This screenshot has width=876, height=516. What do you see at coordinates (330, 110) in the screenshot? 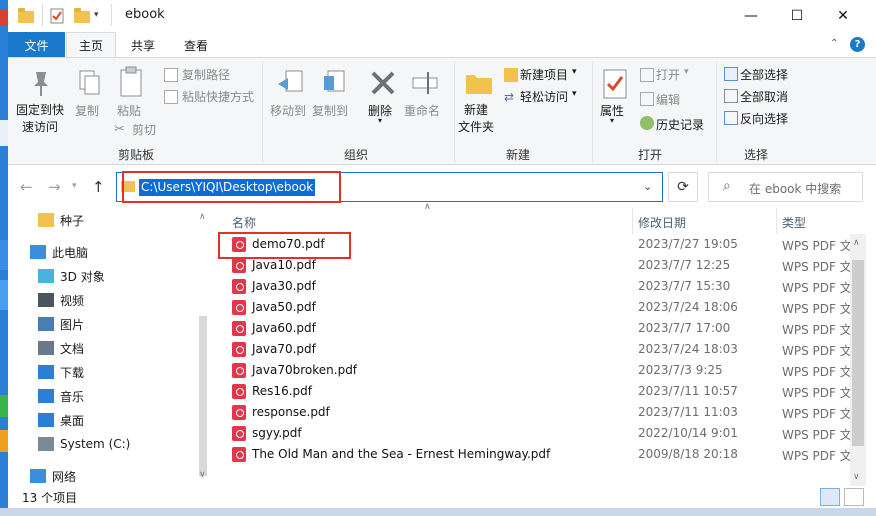
I see `copy-to-button: 复制到` at bounding box center [330, 110].